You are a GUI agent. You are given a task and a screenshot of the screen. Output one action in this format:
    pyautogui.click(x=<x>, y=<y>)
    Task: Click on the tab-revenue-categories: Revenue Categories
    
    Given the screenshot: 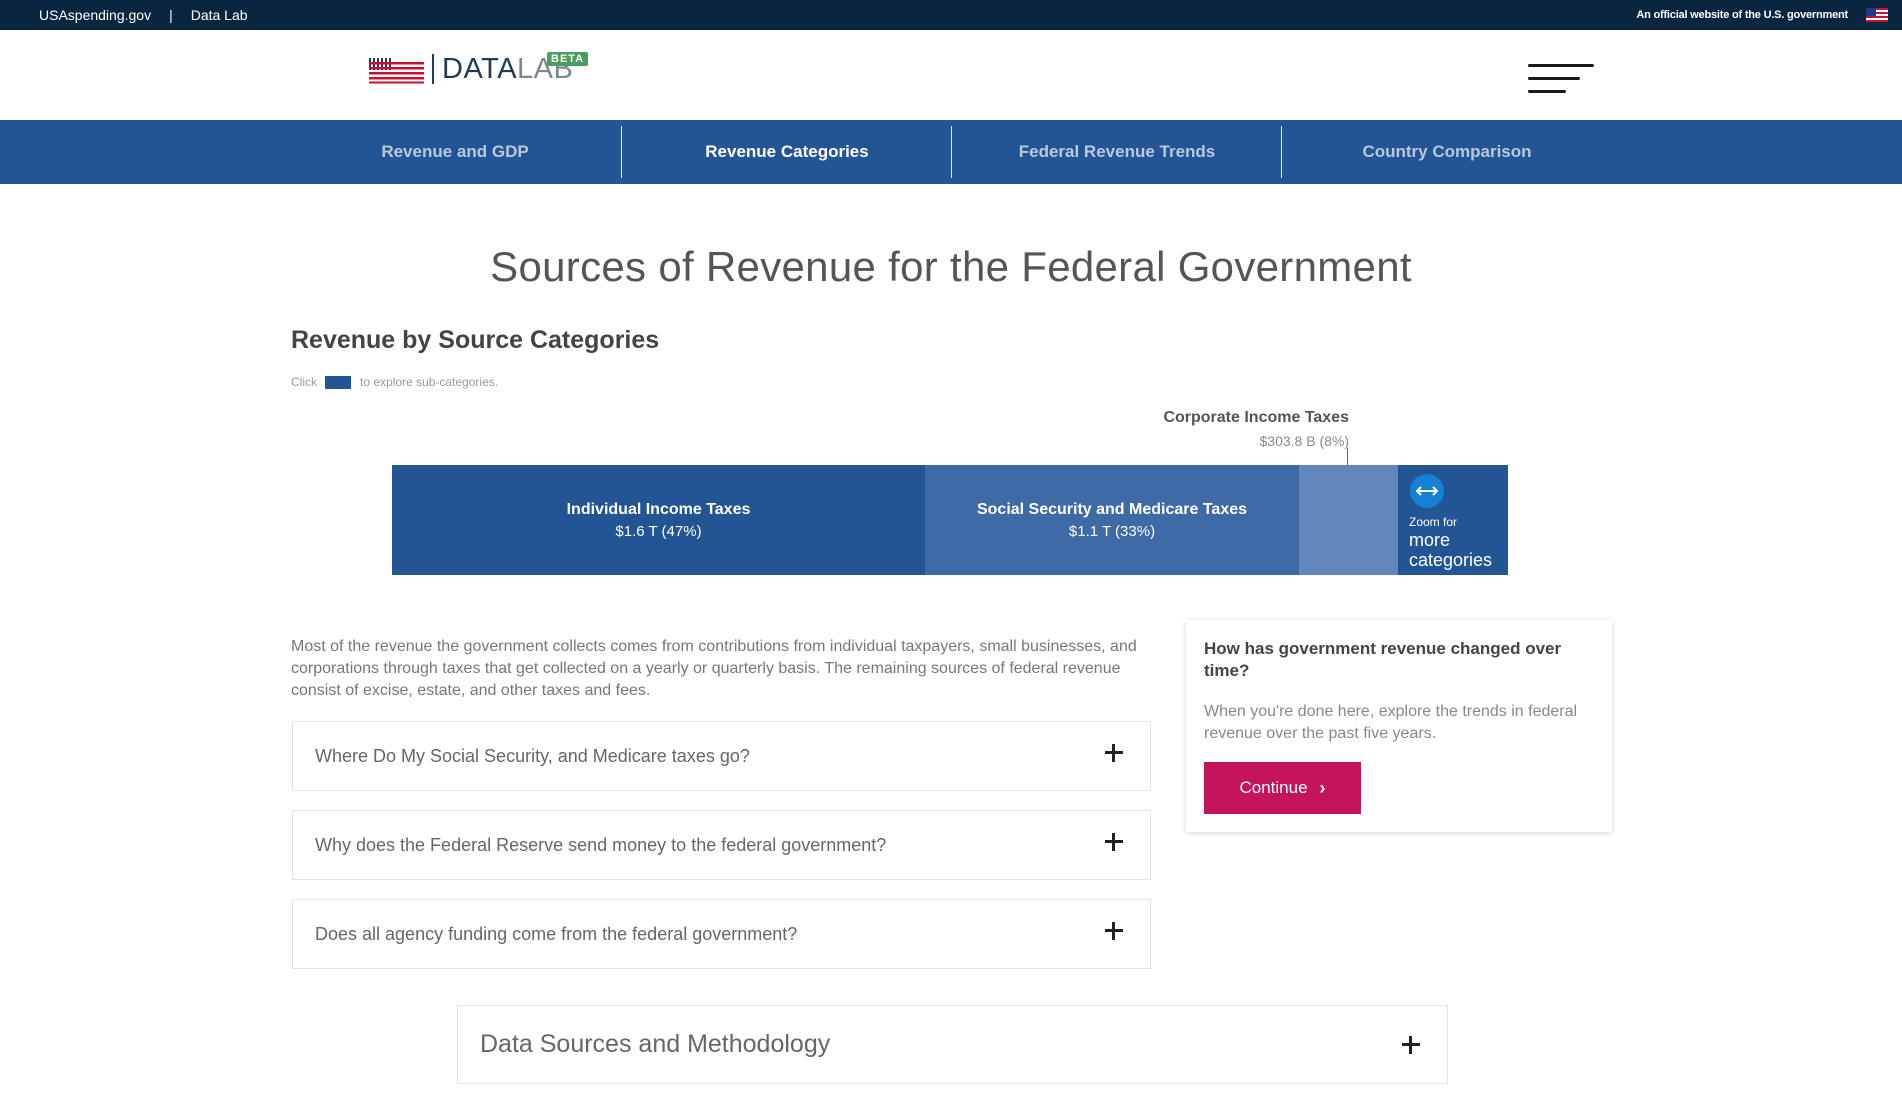 What is the action you would take?
    pyautogui.click(x=787, y=152)
    